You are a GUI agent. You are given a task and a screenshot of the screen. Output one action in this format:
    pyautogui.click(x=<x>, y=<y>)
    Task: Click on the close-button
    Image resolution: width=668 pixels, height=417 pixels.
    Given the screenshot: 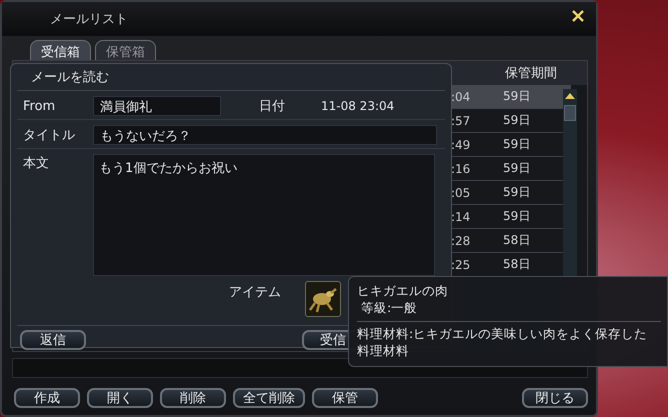 What is the action you would take?
    pyautogui.click(x=578, y=16)
    